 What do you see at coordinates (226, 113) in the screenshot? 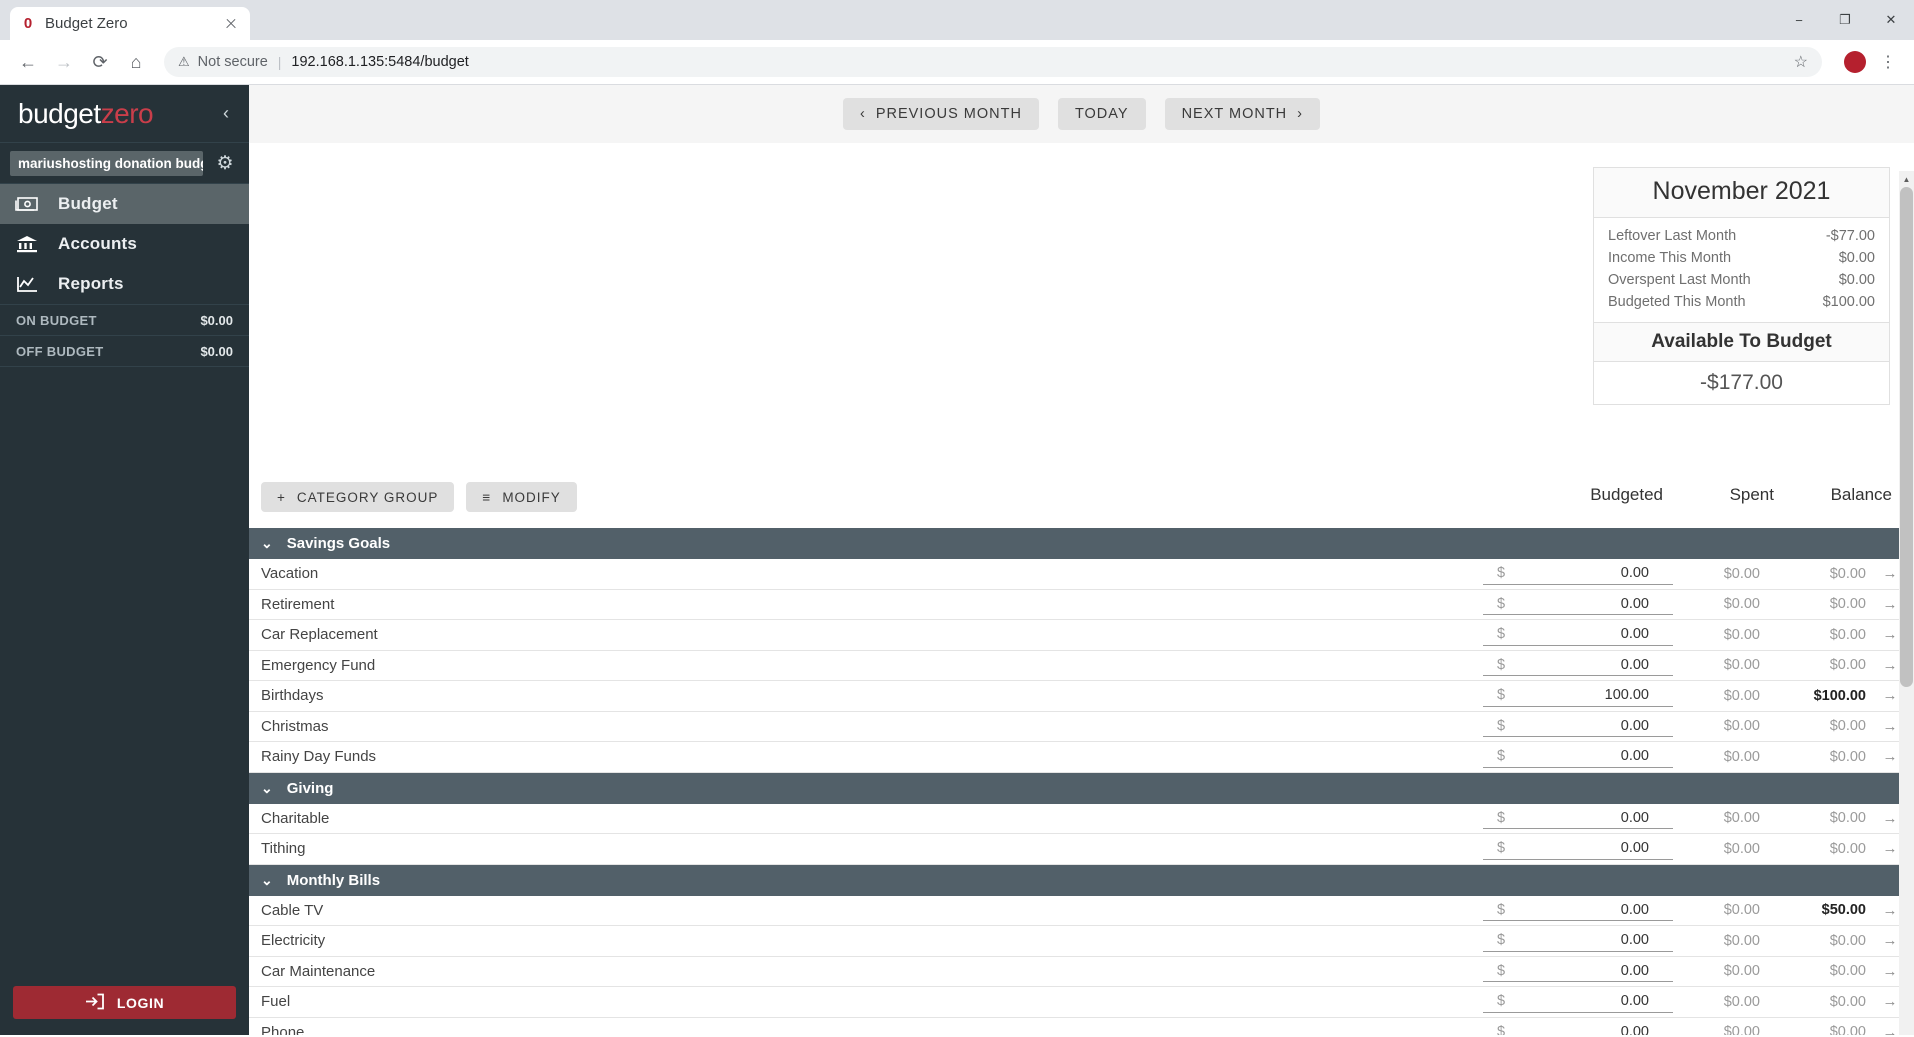
I see `collapse-sidebar-icon: ‹` at bounding box center [226, 113].